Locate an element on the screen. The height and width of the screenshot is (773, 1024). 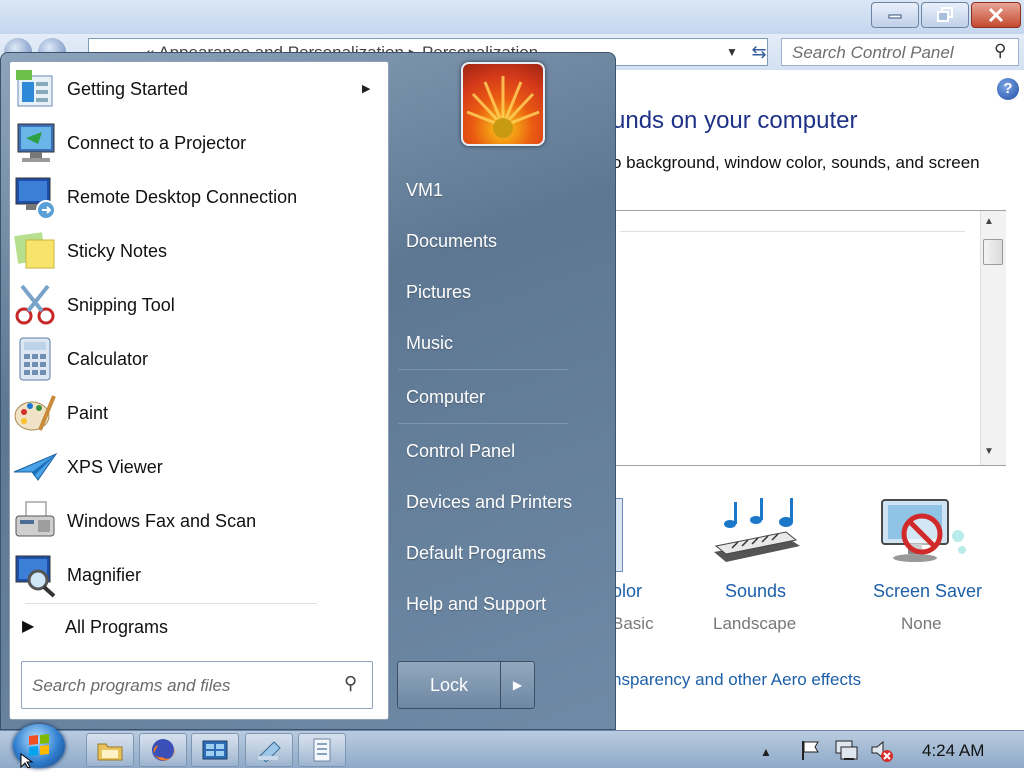
address-dropdown-icon: ▼ is located at coordinates (732, 52).